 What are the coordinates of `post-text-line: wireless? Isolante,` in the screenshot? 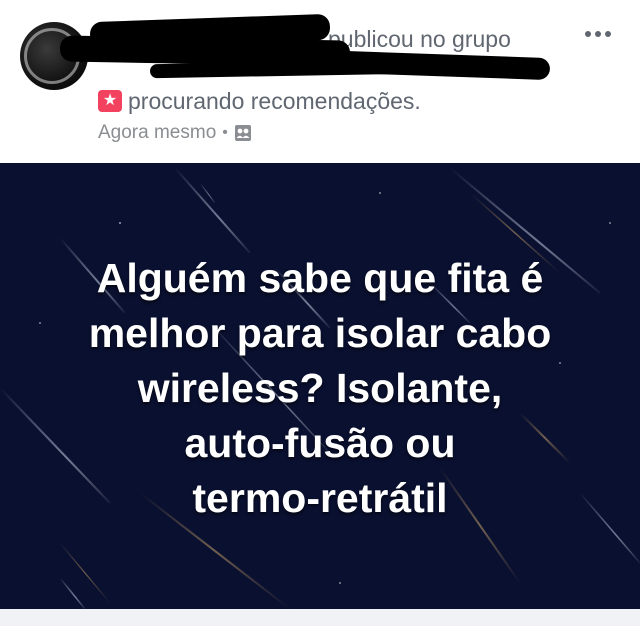 It's located at (320, 388).